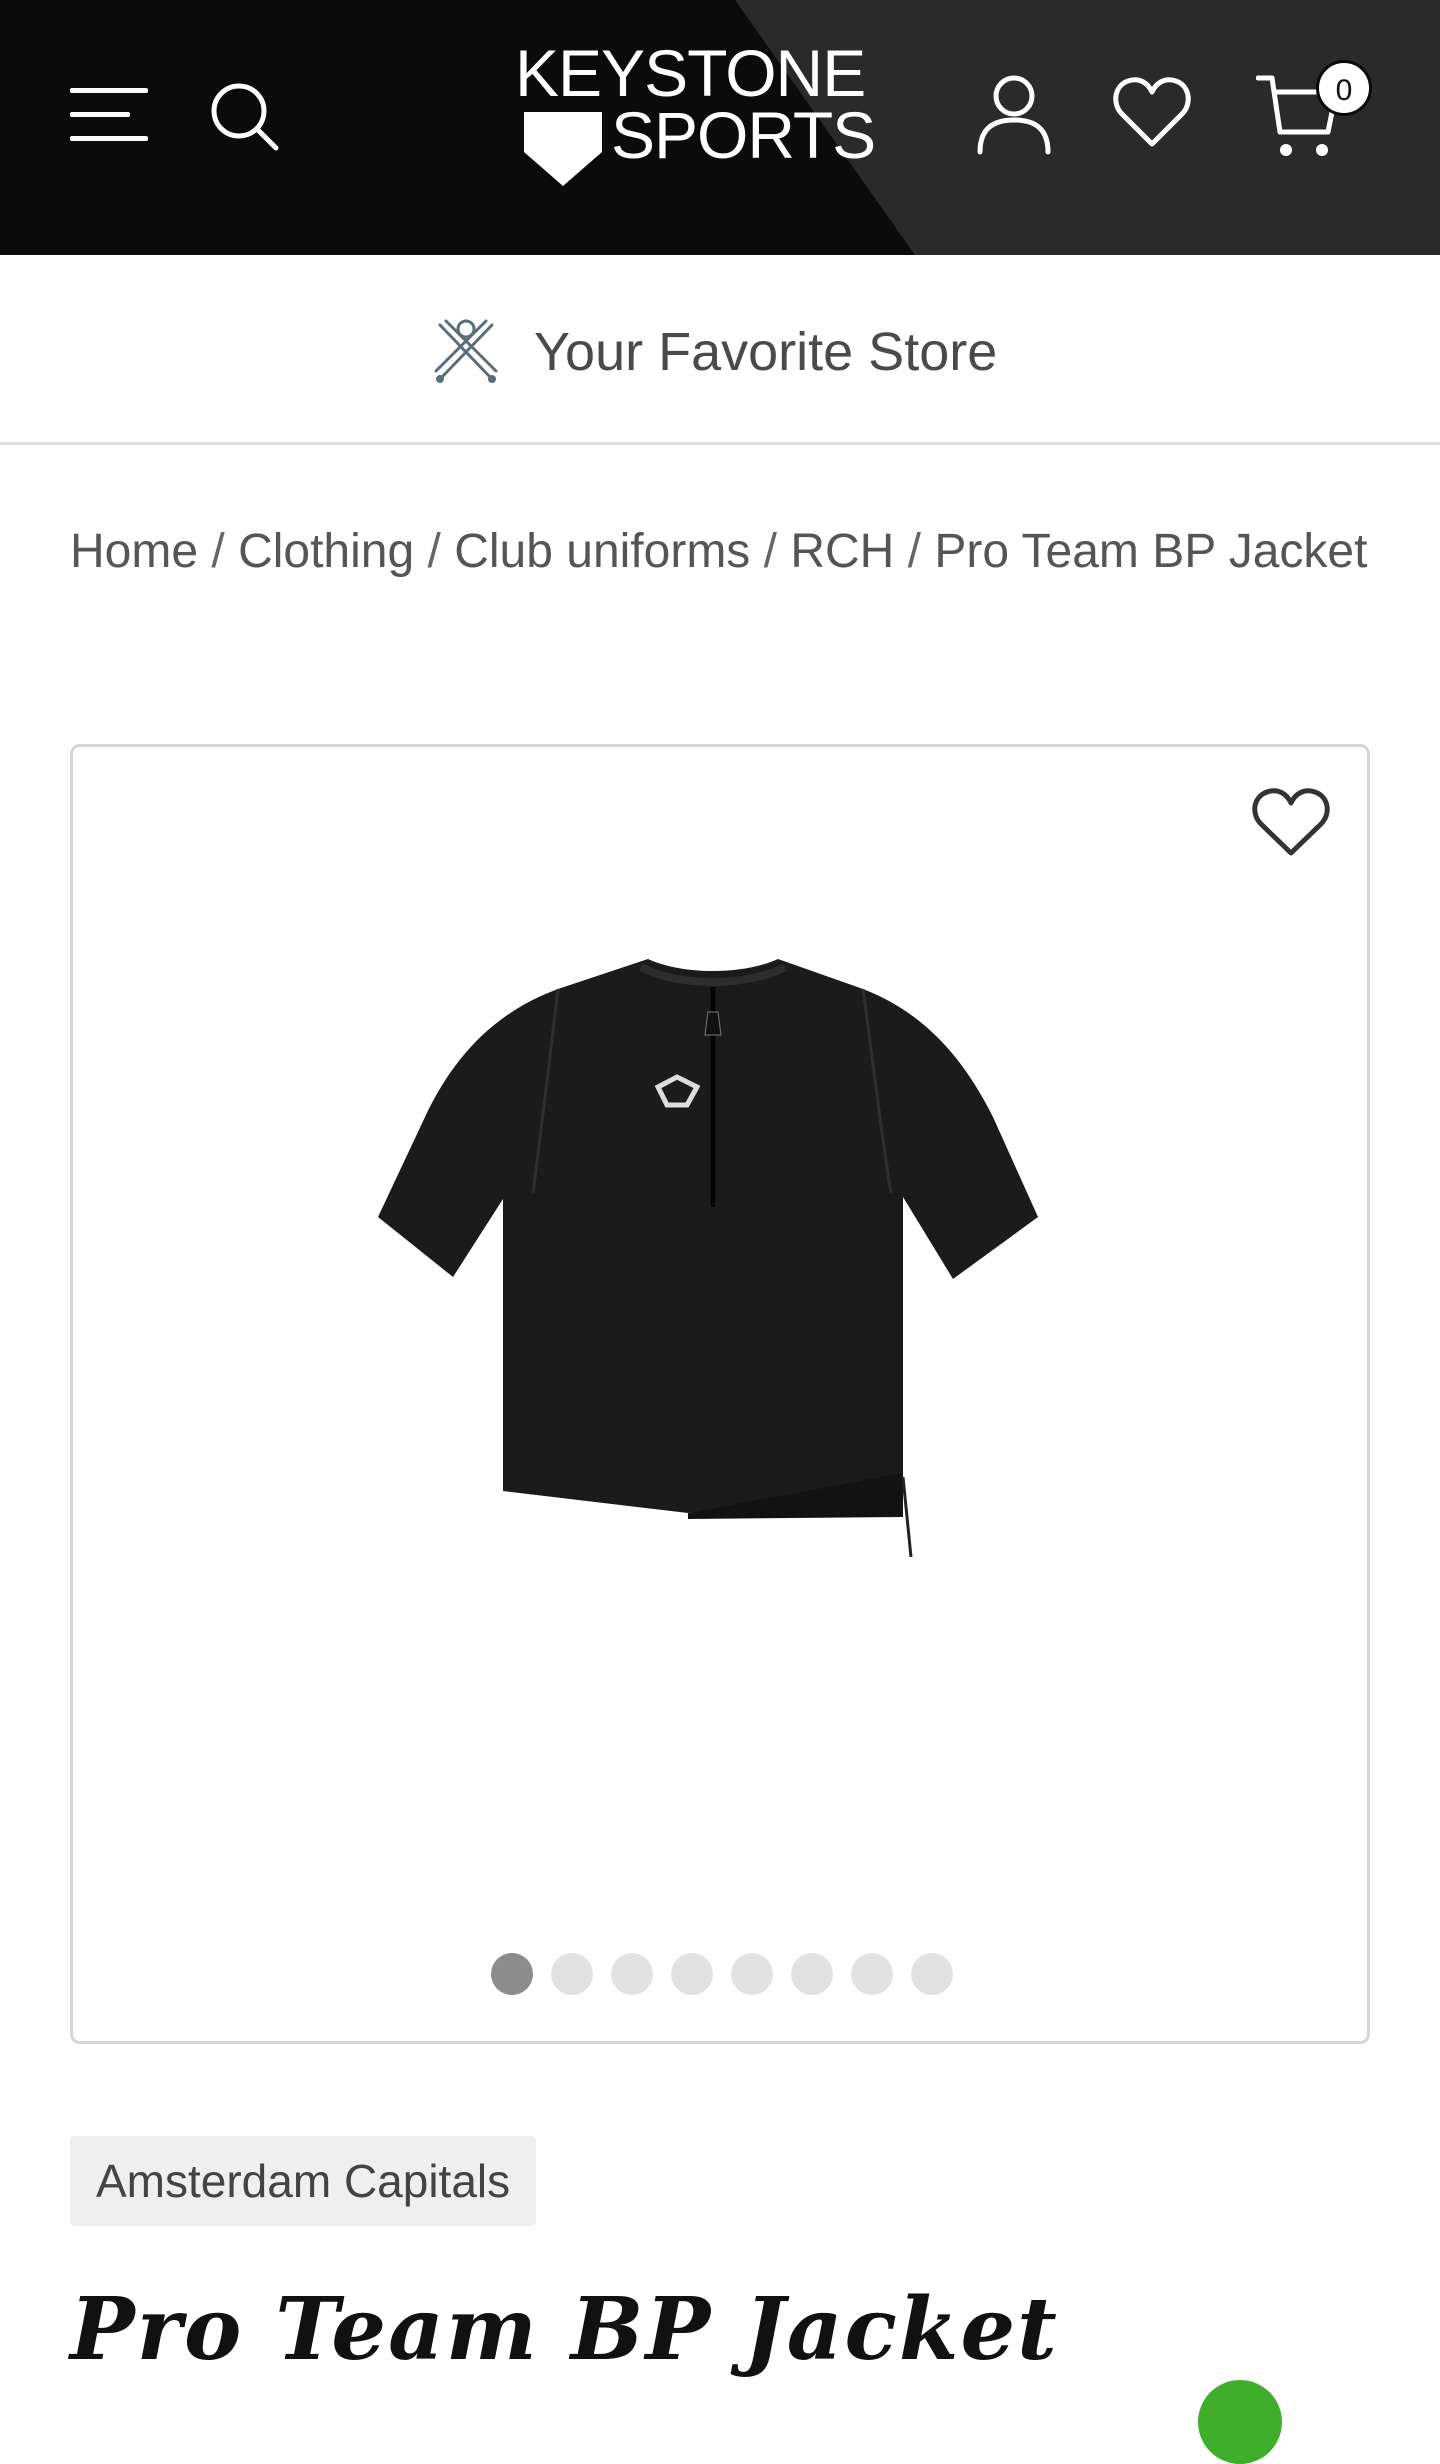 The image size is (1440, 2464). I want to click on breadcrumb-current: Pro Team BP Jacket, so click(1151, 551).